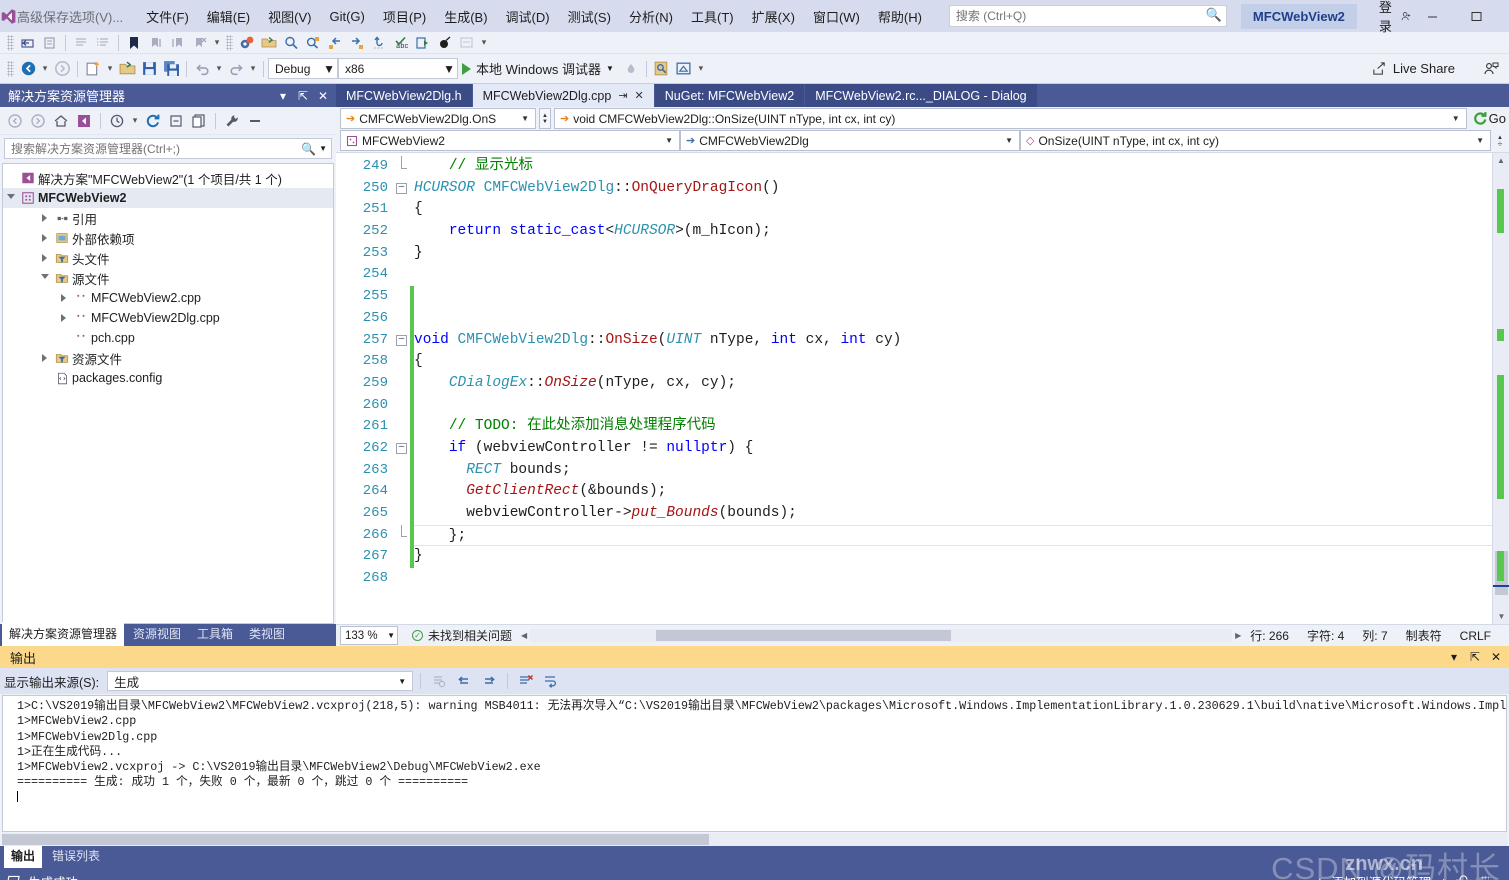 The width and height of the screenshot is (1509, 880). Describe the element at coordinates (28, 69) in the screenshot. I see `navigate-back-icon` at that location.